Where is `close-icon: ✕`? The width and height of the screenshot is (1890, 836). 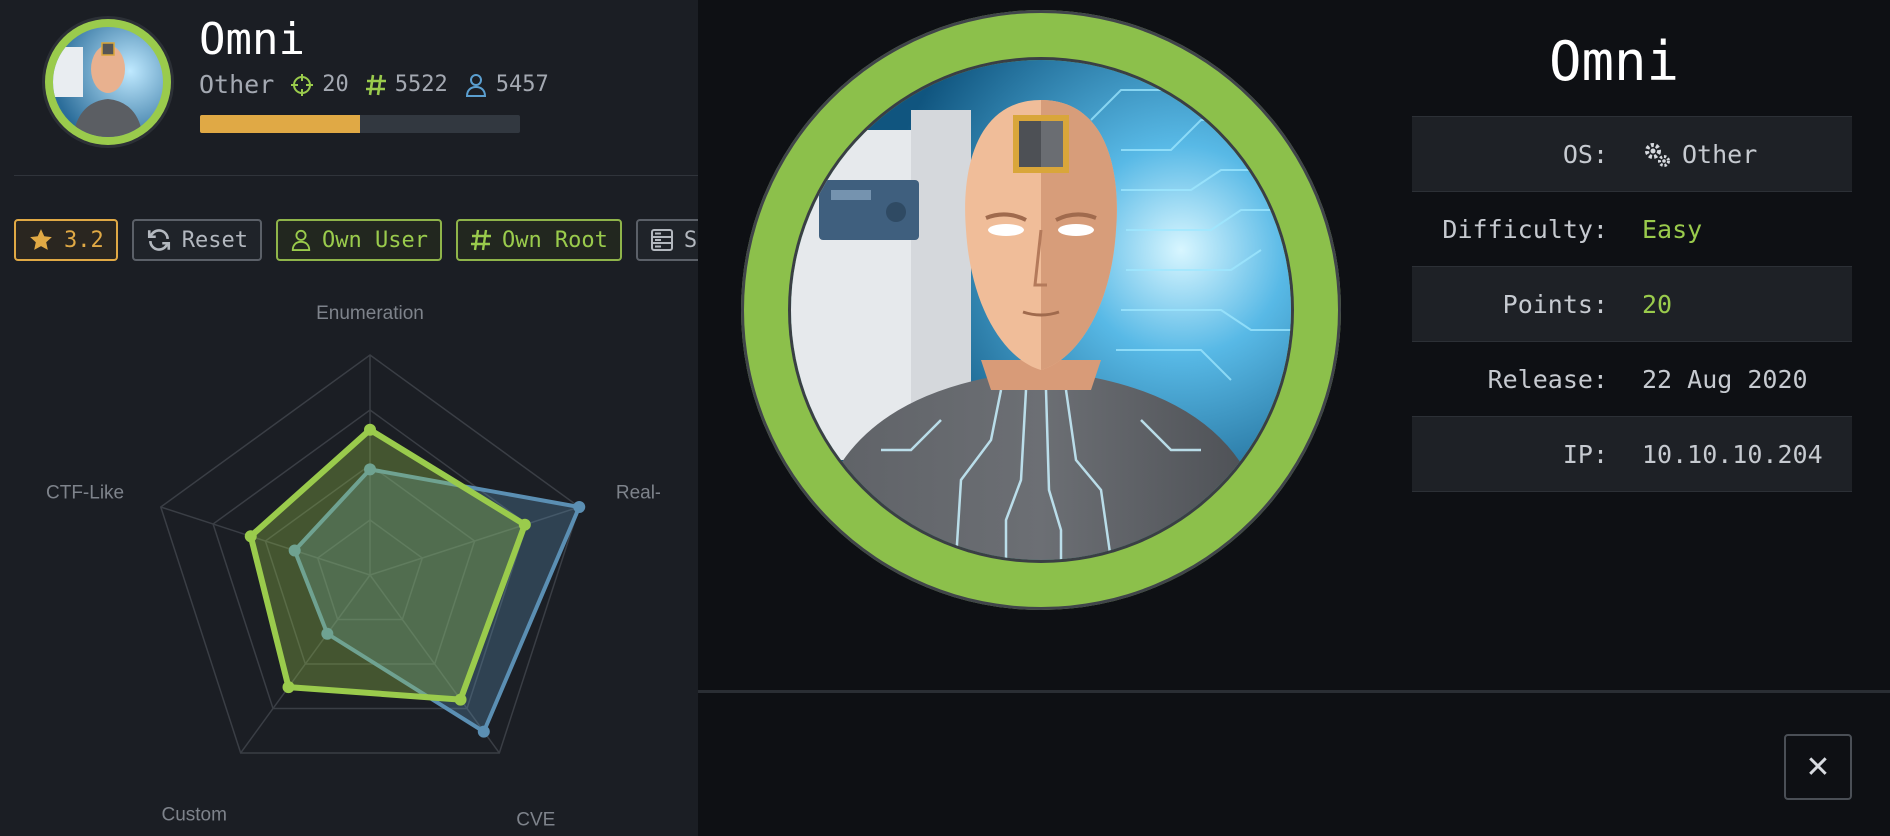 close-icon: ✕ is located at coordinates (1818, 767).